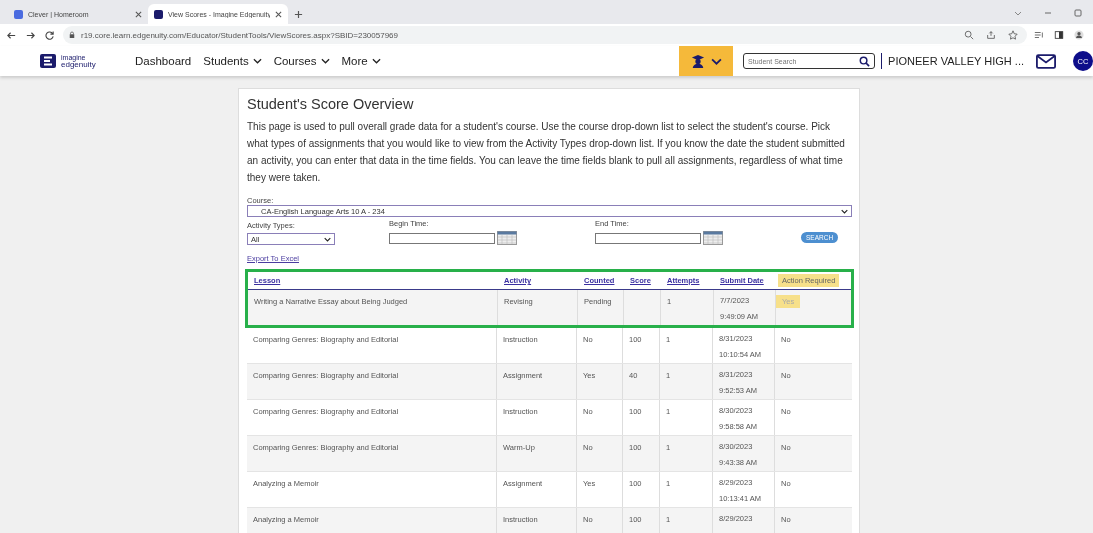  Describe the element at coordinates (48, 61) in the screenshot. I see `logo-icon` at that location.